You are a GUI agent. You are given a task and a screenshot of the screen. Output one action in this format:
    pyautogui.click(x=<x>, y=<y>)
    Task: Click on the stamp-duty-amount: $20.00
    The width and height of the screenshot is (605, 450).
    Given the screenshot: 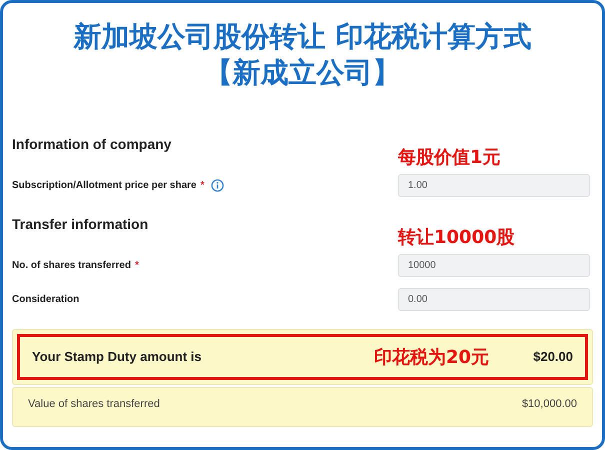 What is the action you would take?
    pyautogui.click(x=553, y=357)
    